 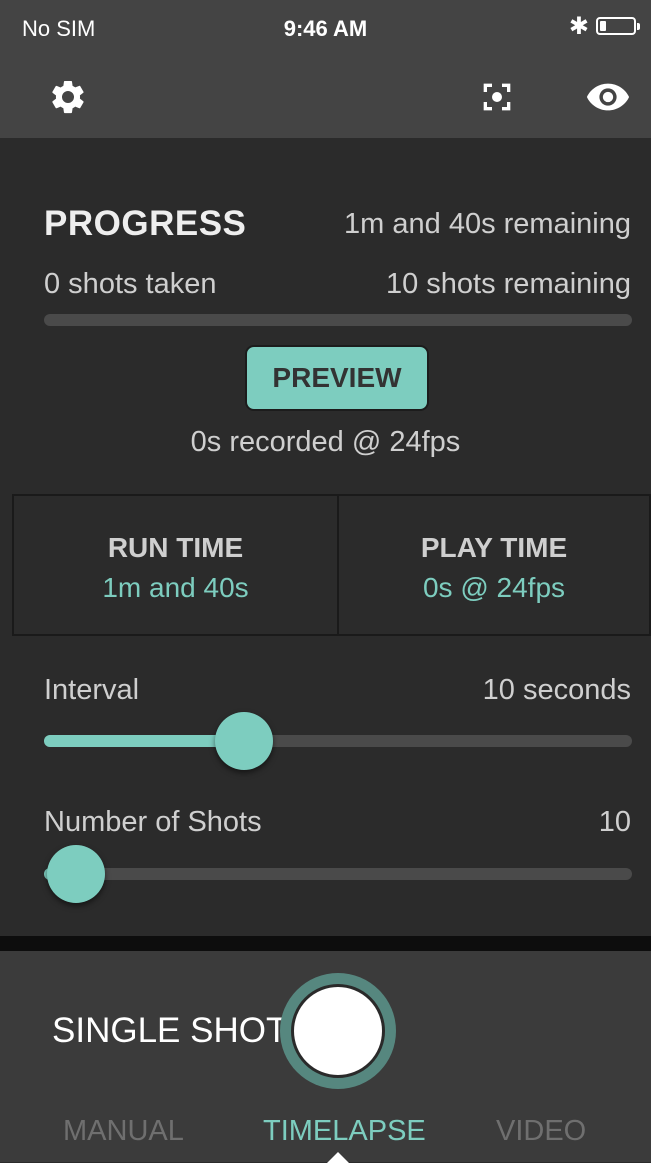 I want to click on progress-bar, so click(x=338, y=320).